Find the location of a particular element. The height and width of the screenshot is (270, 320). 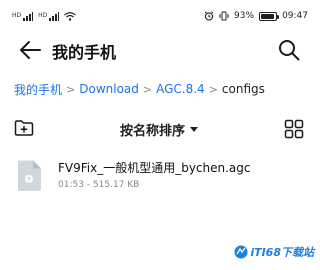

signal-2-label: HD is located at coordinates (43, 15).